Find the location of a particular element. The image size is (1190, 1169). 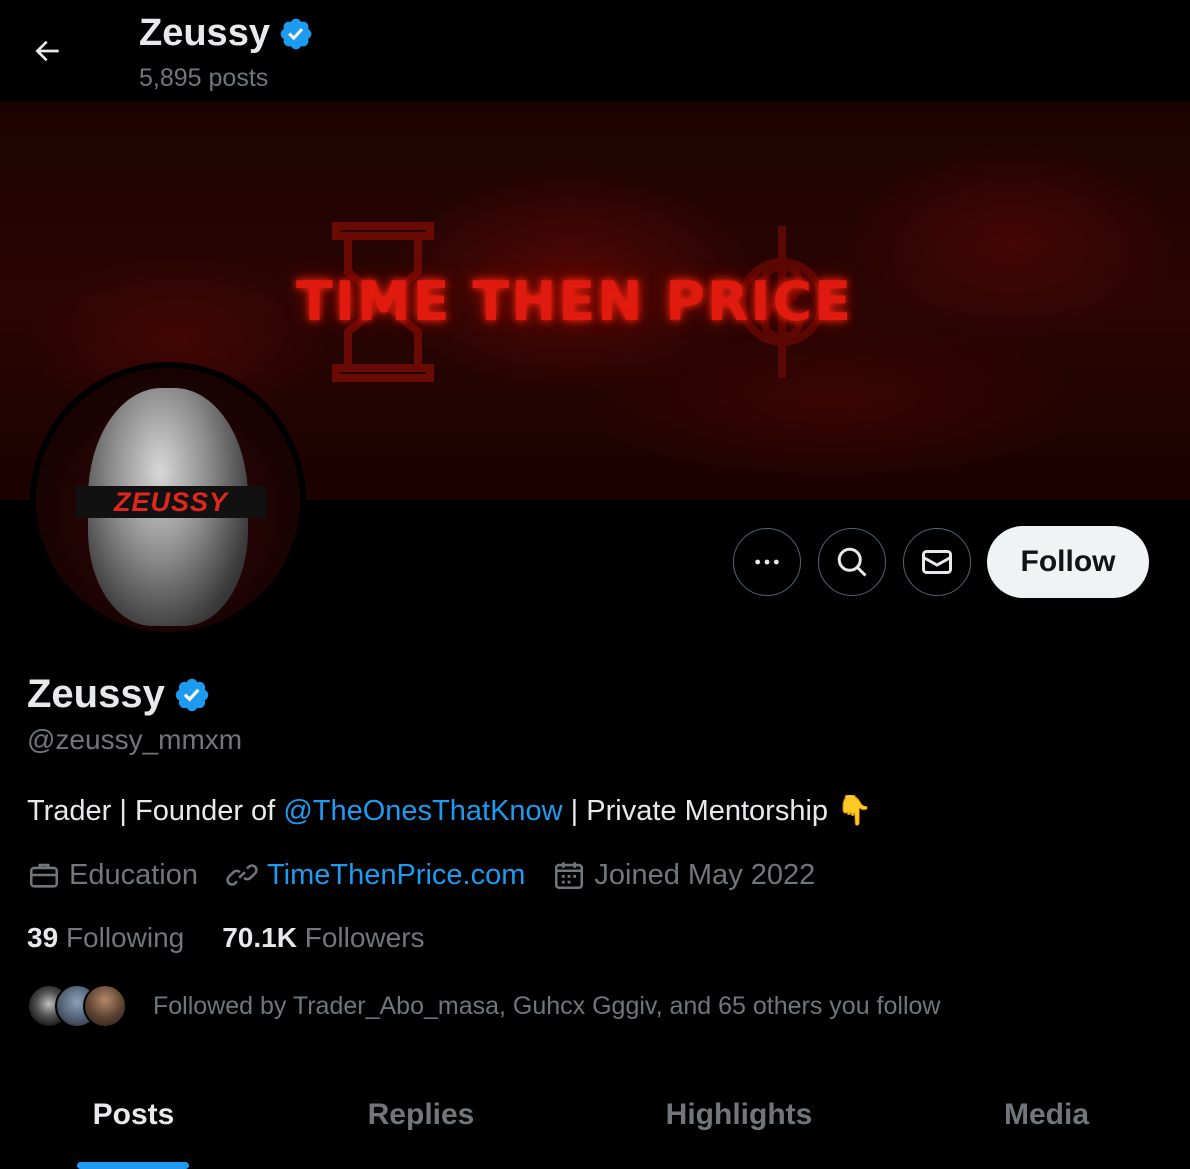

more-icon is located at coordinates (767, 562).